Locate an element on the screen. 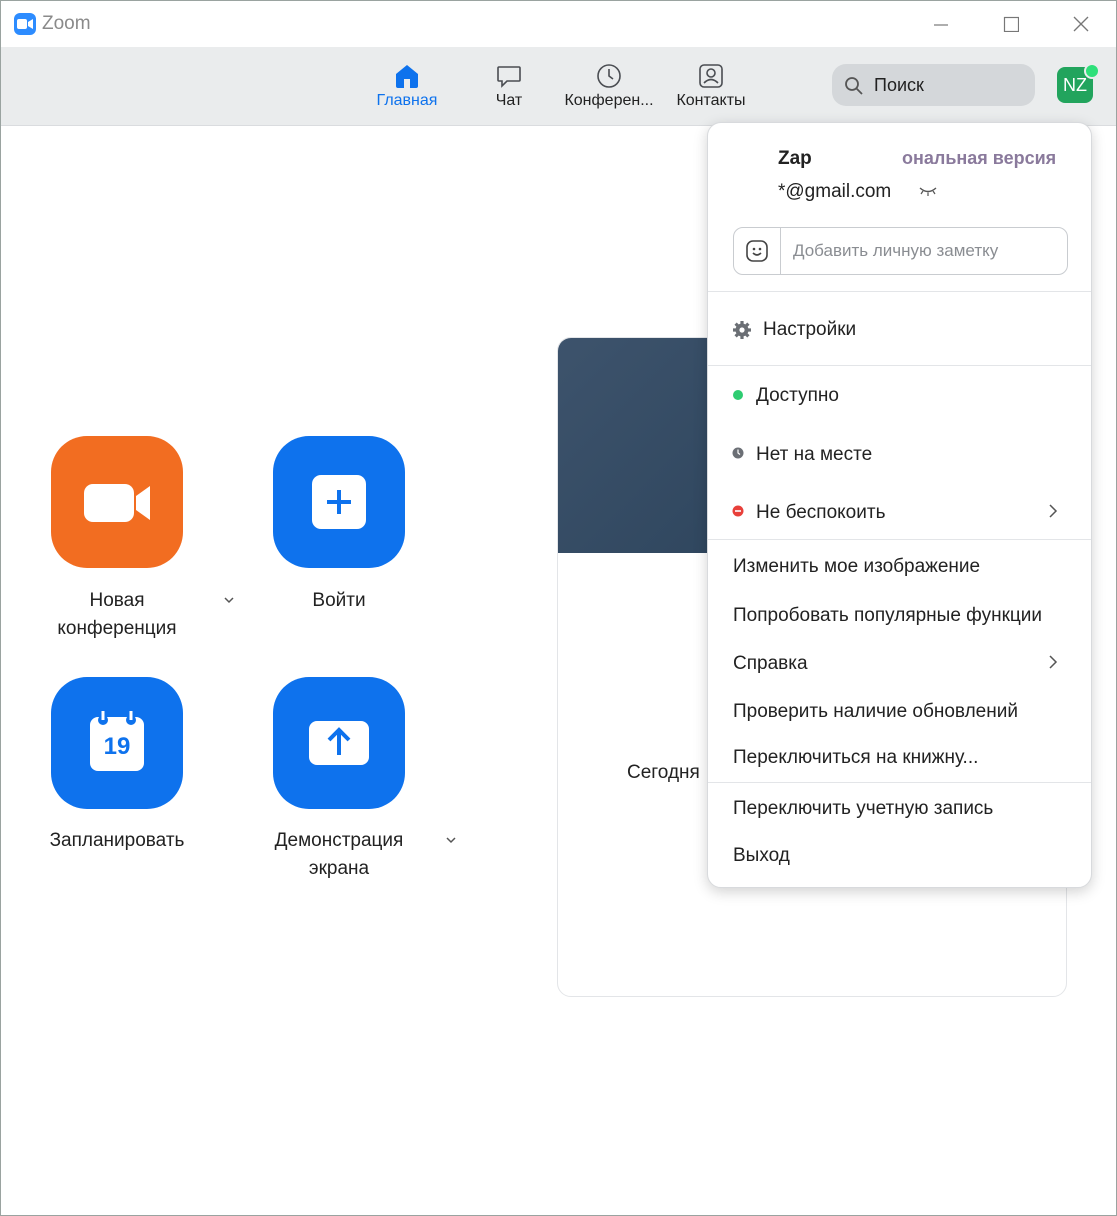  chat-icon is located at coordinates (509, 77).